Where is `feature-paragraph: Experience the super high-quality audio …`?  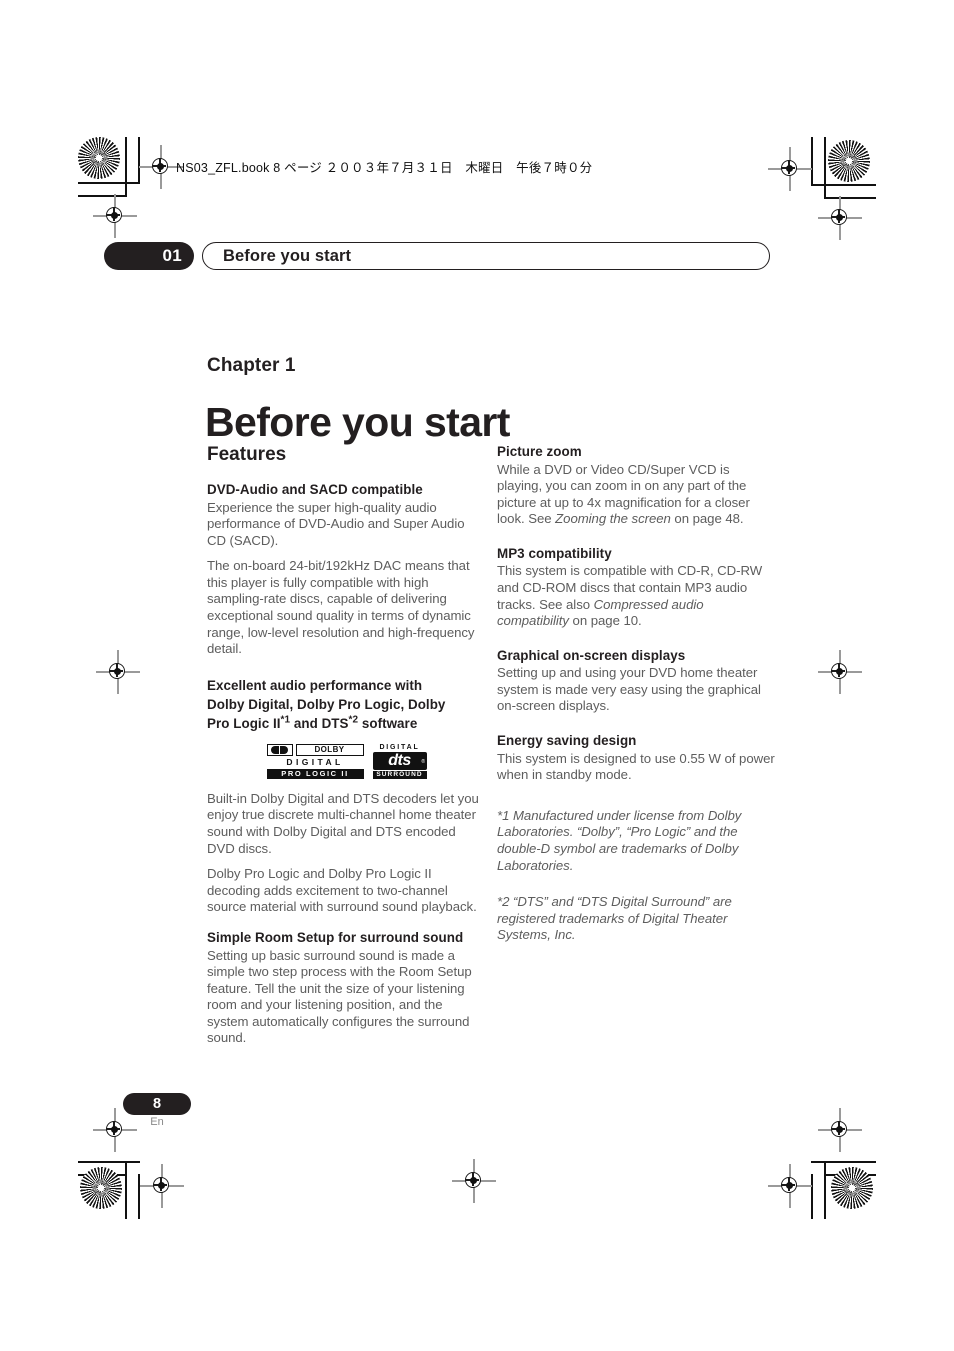 feature-paragraph: Experience the super high-quality audio … is located at coordinates (336, 523).